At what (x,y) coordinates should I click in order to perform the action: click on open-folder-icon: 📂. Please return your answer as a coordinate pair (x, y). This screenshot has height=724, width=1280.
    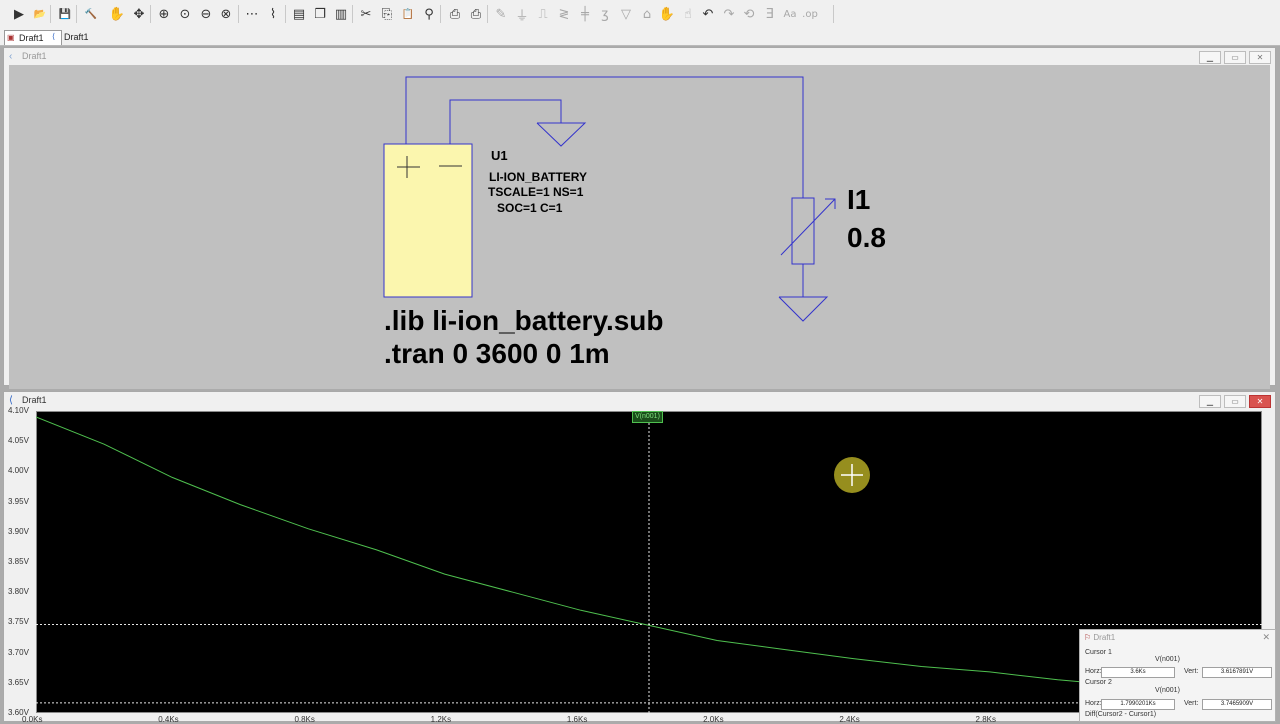
    Looking at the image, I should click on (40, 14).